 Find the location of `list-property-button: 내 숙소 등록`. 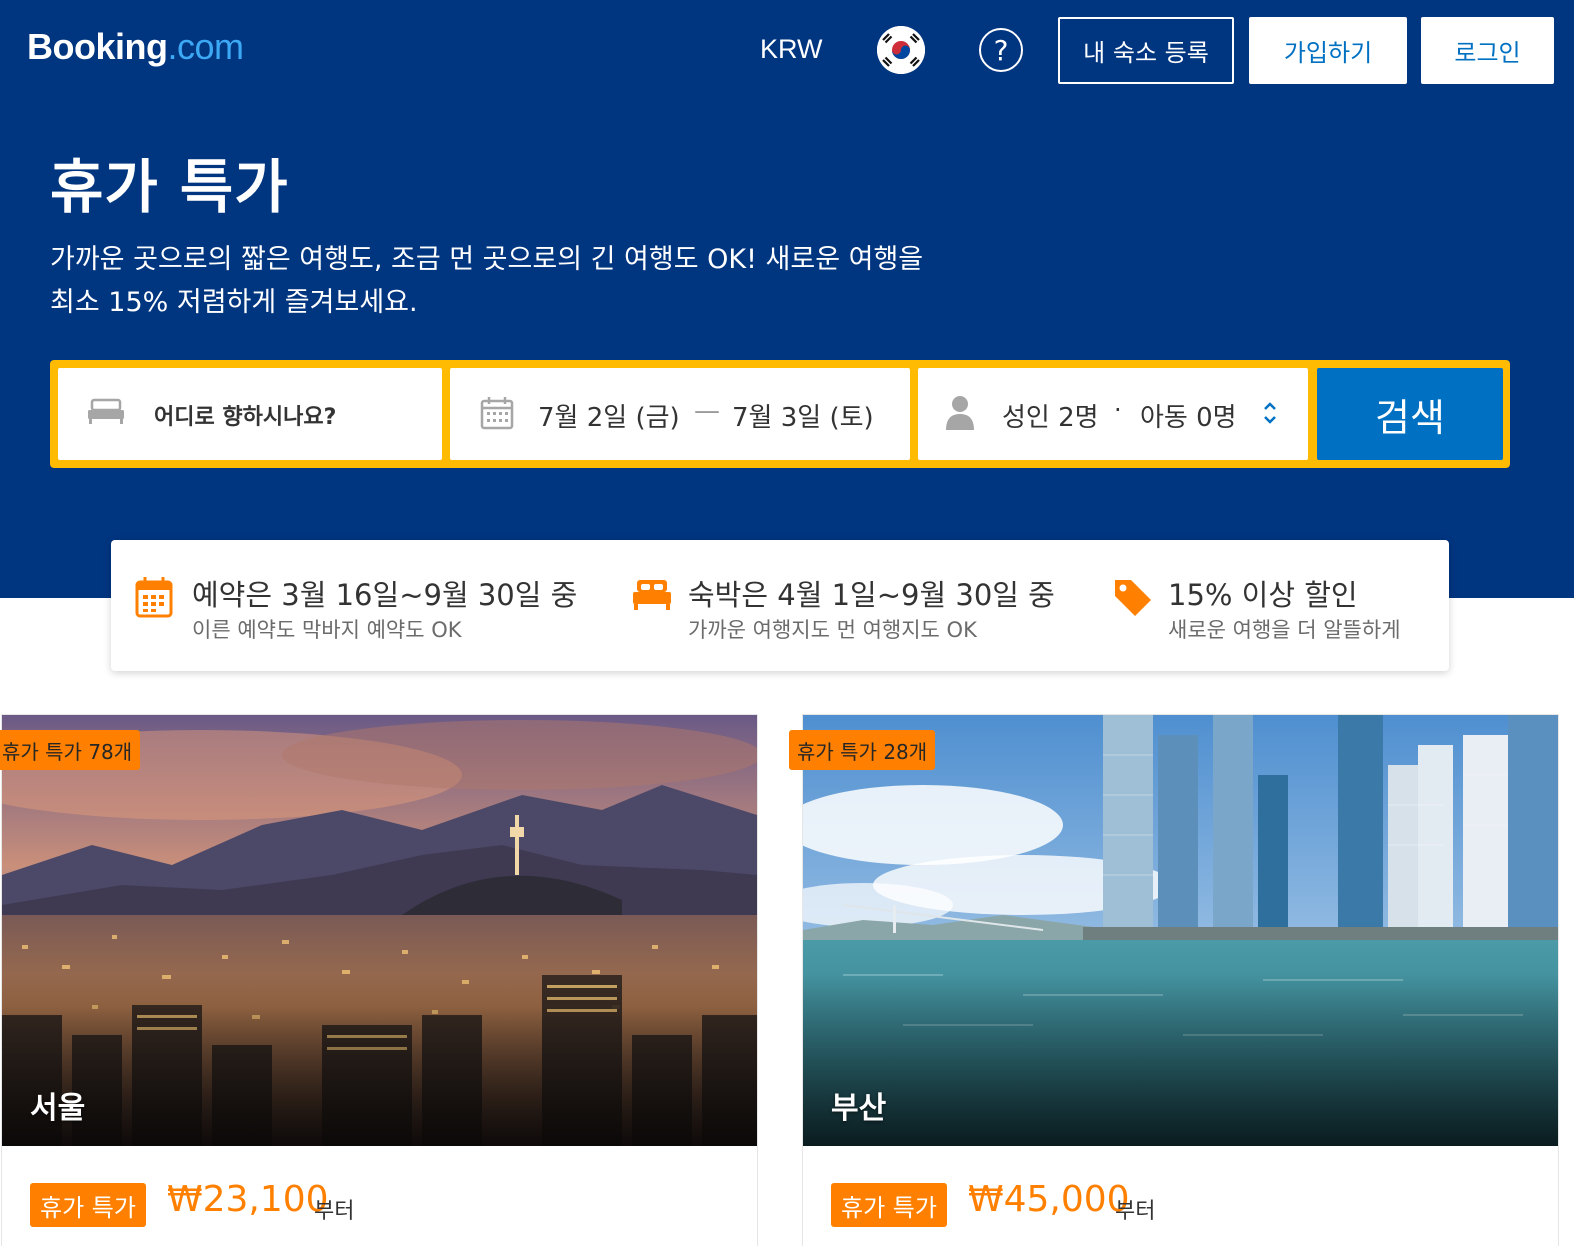

list-property-button: 내 숙소 등록 is located at coordinates (1146, 50).